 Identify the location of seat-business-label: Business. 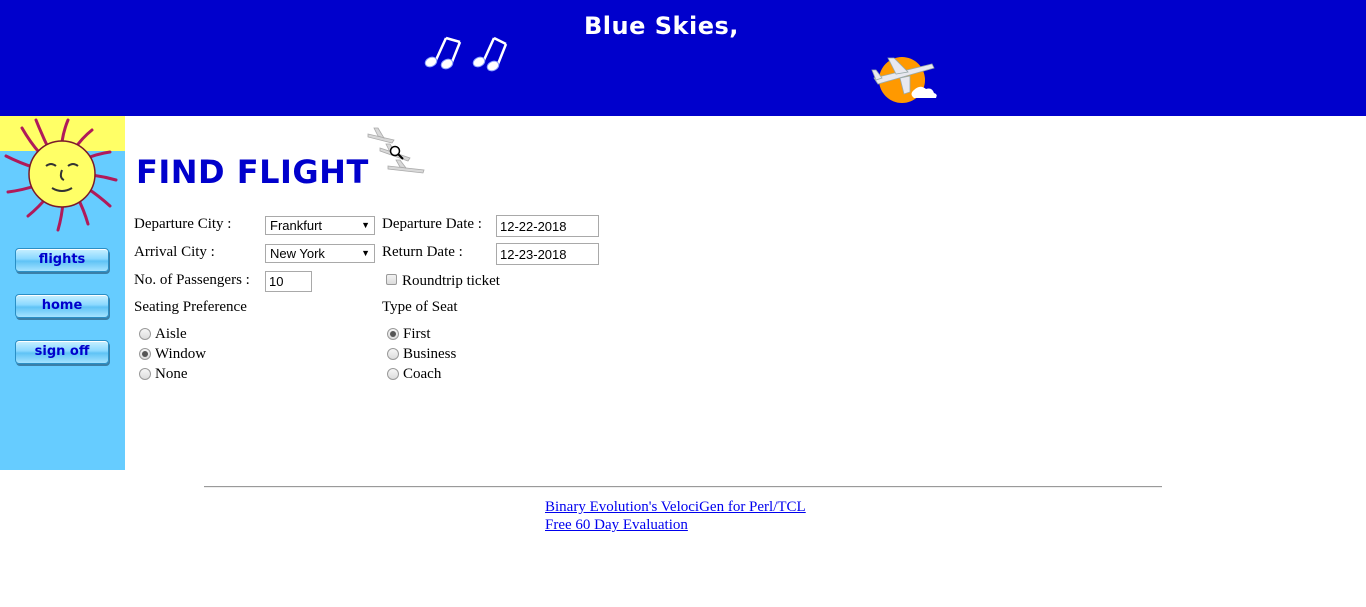
(430, 354).